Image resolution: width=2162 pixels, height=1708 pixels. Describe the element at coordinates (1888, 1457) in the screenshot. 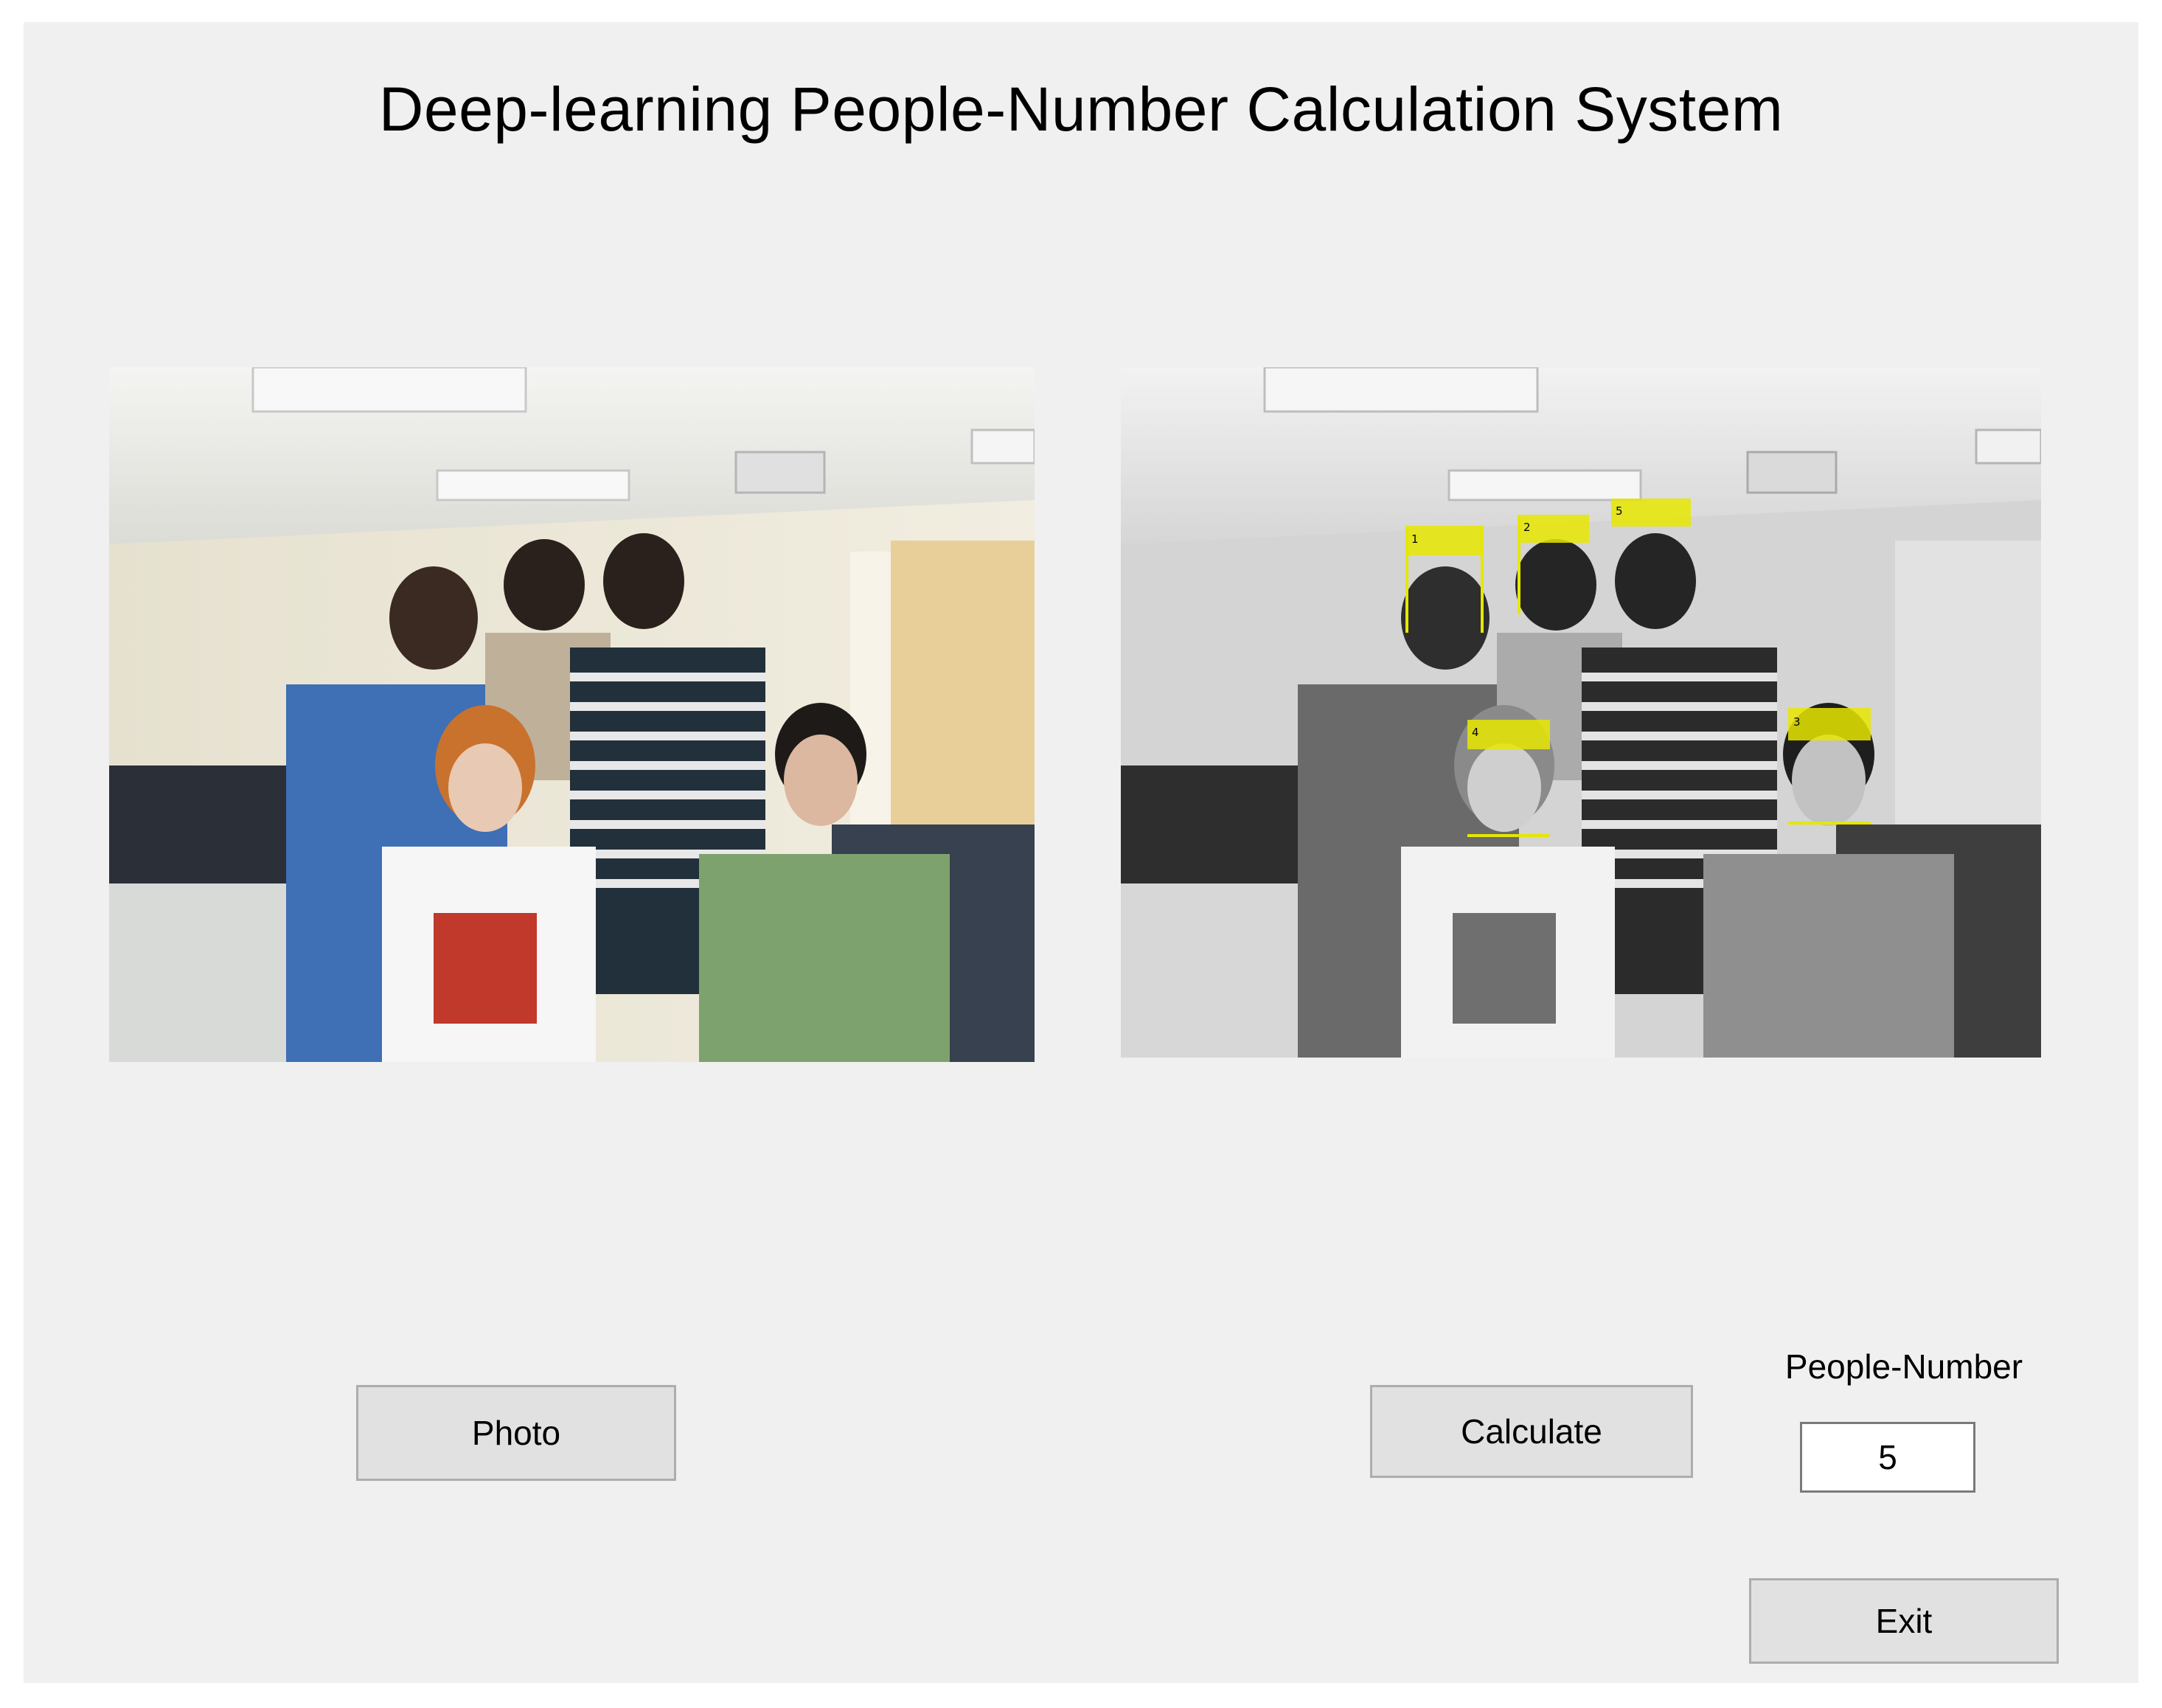

I see `people-number-field` at that location.